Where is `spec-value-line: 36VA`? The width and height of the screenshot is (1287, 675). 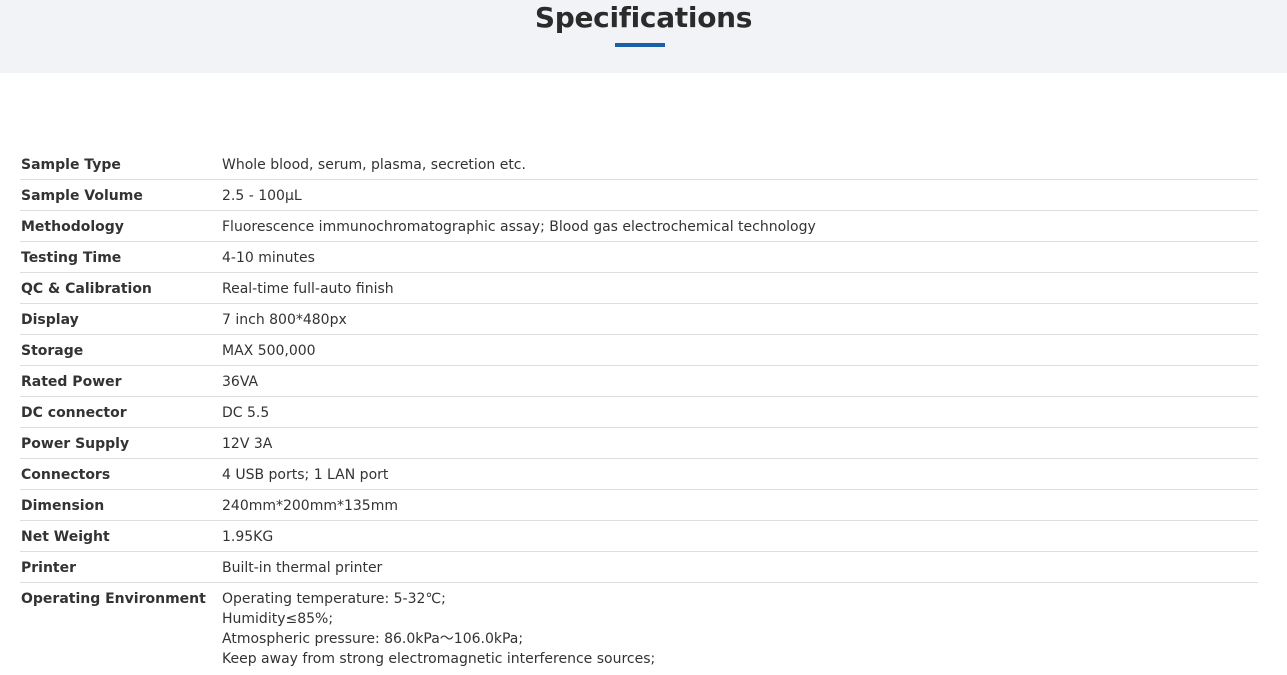 spec-value-line: 36VA is located at coordinates (240, 382).